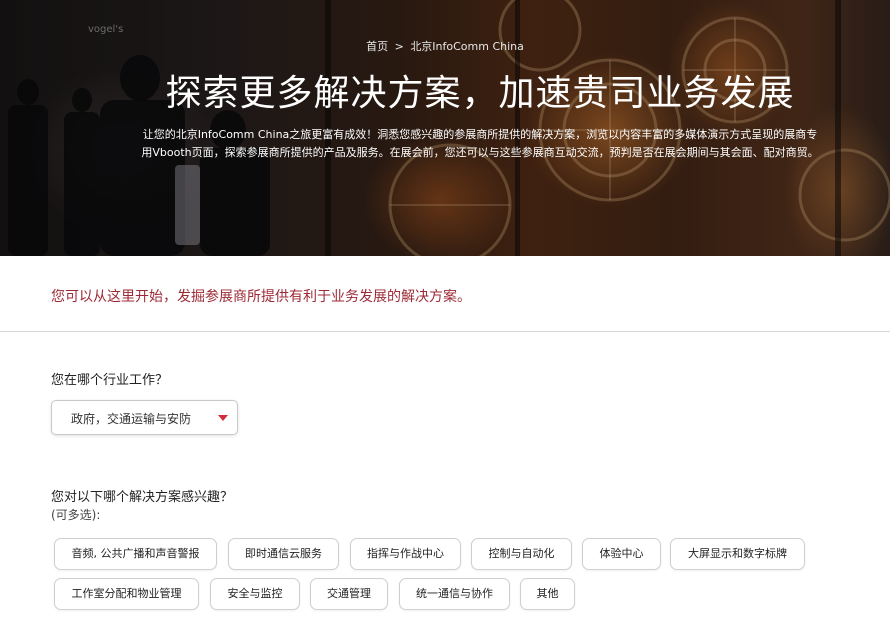 The image size is (890, 644). Describe the element at coordinates (480, 93) in the screenshot. I see `page-title: 探索更多解决方案，加速贵司业务发展` at that location.